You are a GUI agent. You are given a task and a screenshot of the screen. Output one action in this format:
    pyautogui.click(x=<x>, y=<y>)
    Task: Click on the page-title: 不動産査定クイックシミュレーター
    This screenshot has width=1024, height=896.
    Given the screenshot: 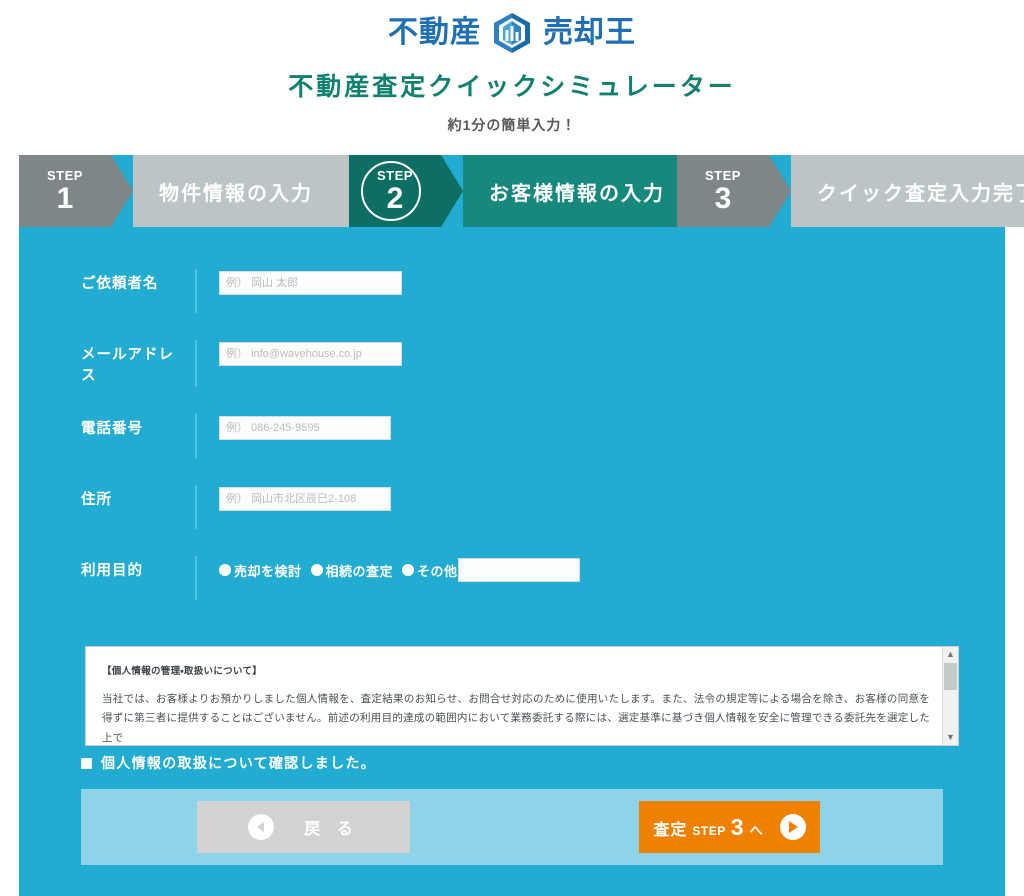 What is the action you would take?
    pyautogui.click(x=512, y=87)
    